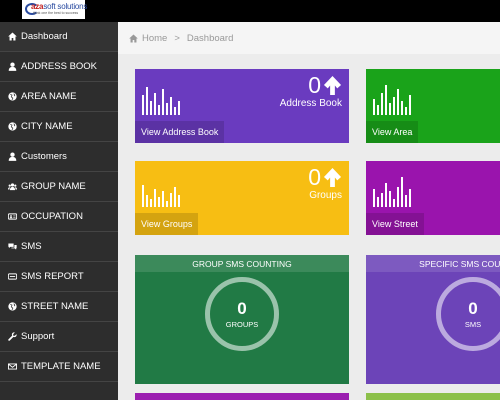 The image size is (500, 400). I want to click on sidebar-item-label: OCCUPATION, so click(52, 216).